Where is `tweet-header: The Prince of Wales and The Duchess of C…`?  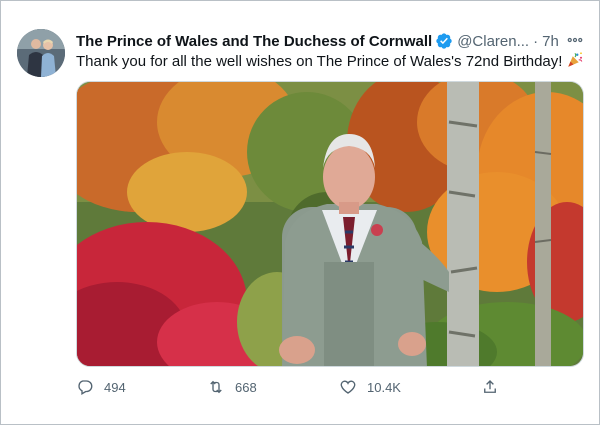
tweet-header: The Prince of Wales and The Duchess of C… is located at coordinates (330, 41).